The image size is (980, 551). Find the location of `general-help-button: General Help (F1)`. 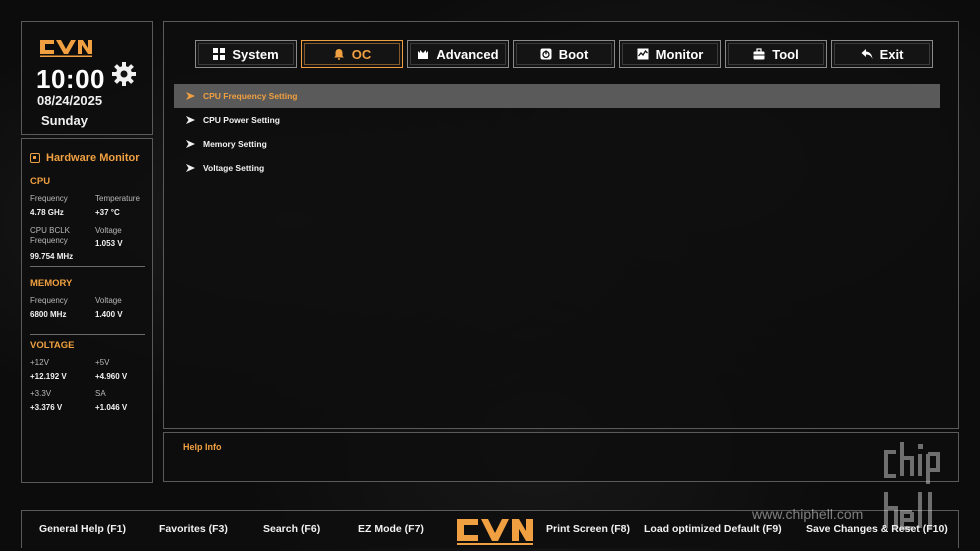

general-help-button: General Help (F1) is located at coordinates (82, 529).